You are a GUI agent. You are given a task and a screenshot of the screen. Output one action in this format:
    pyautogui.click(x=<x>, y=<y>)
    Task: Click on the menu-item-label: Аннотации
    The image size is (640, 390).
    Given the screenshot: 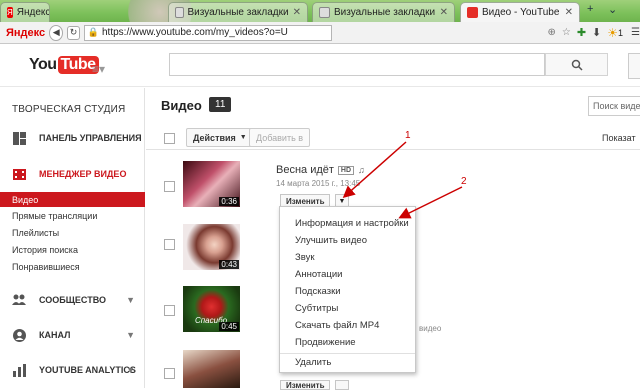 What is the action you would take?
    pyautogui.click(x=319, y=274)
    